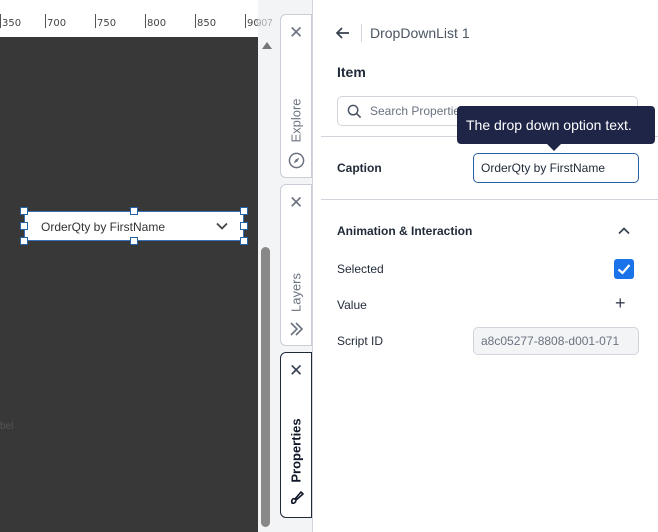  I want to click on value-label: Value, so click(352, 305).